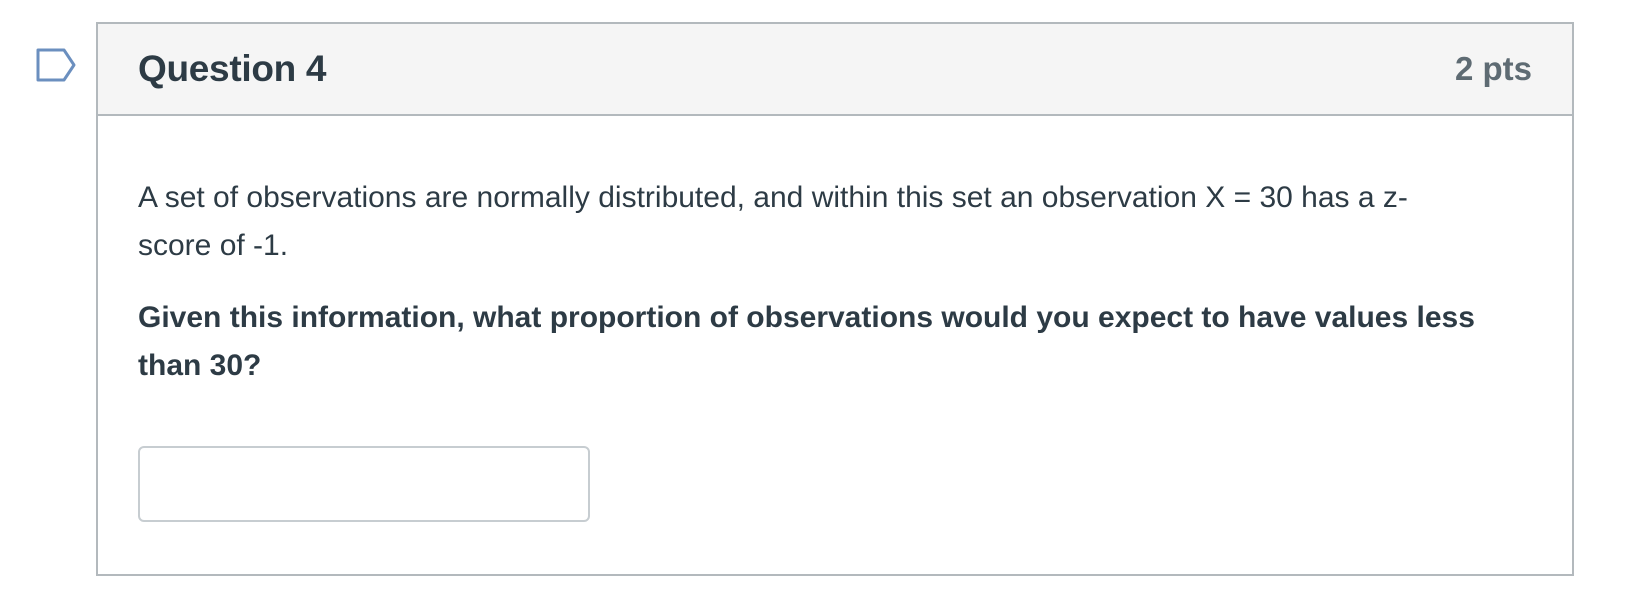 This screenshot has height=594, width=1626. I want to click on flag-question-icon, so click(57, 65).